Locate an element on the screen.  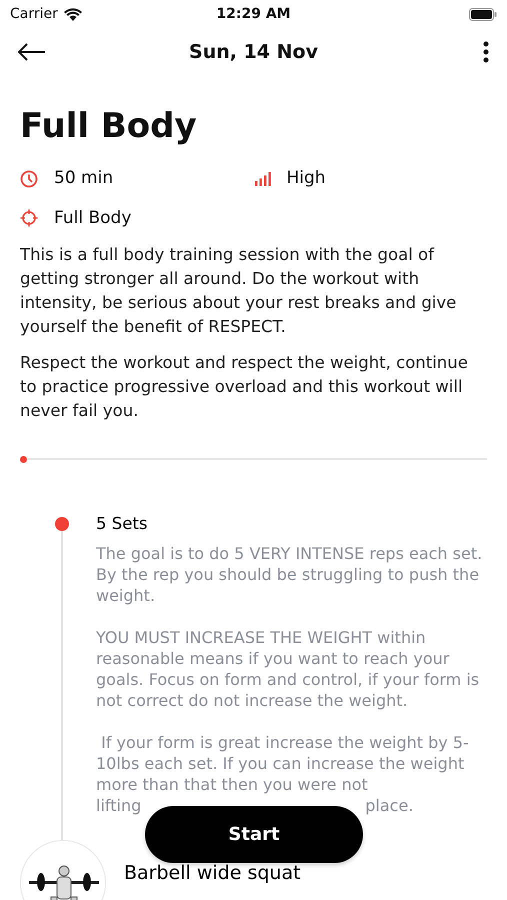
more-icon is located at coordinates (486, 52).